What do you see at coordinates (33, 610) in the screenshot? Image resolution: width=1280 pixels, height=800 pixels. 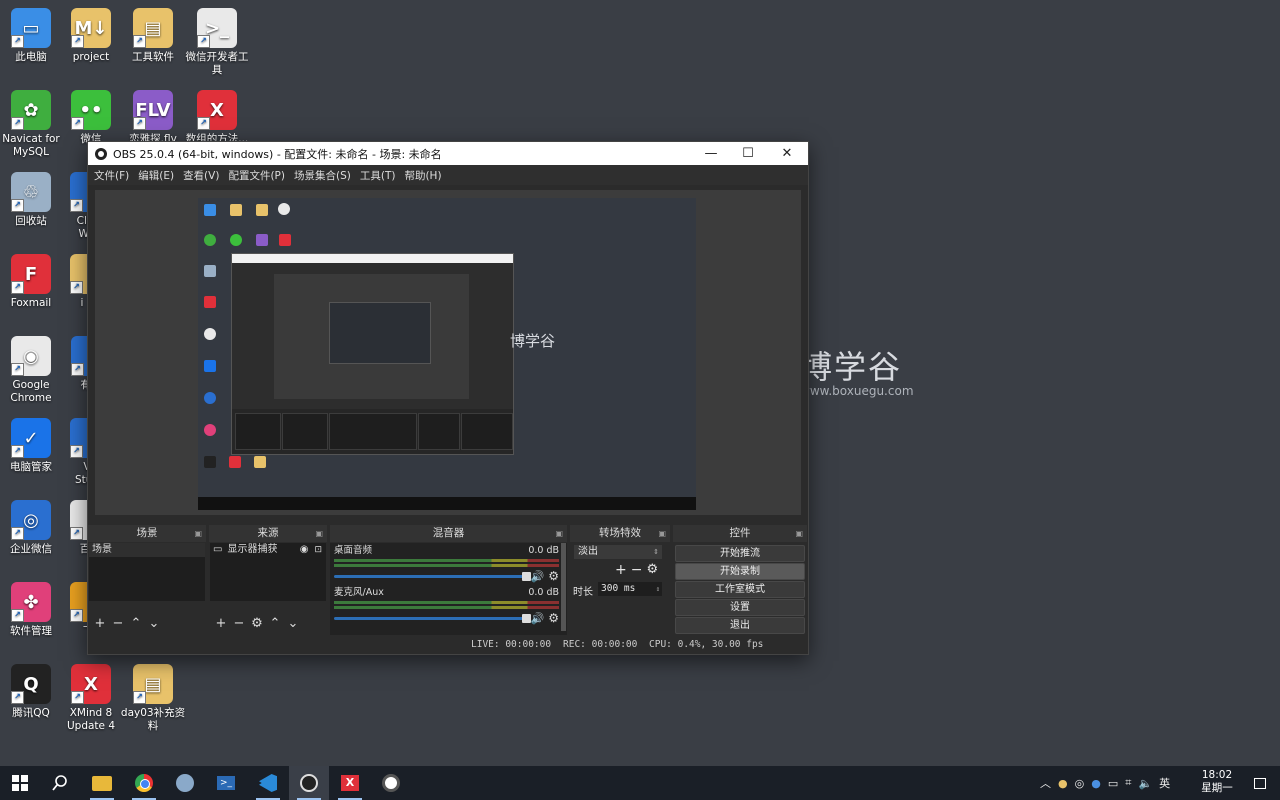 I see `desktop-icon: ✤ ↗ 软件管理` at bounding box center [33, 610].